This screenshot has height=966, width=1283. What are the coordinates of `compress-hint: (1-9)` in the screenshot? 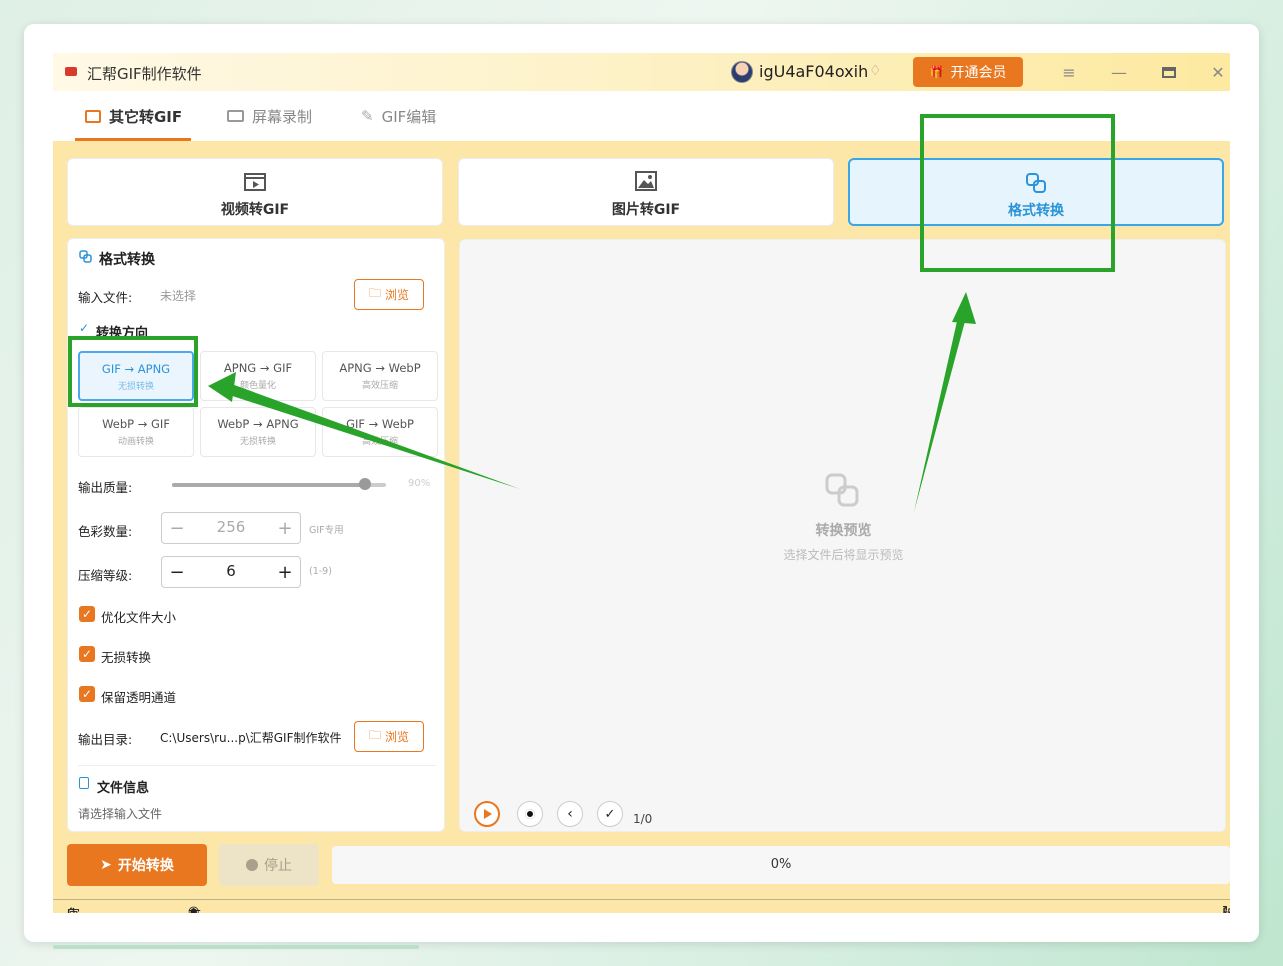 It's located at (320, 571).